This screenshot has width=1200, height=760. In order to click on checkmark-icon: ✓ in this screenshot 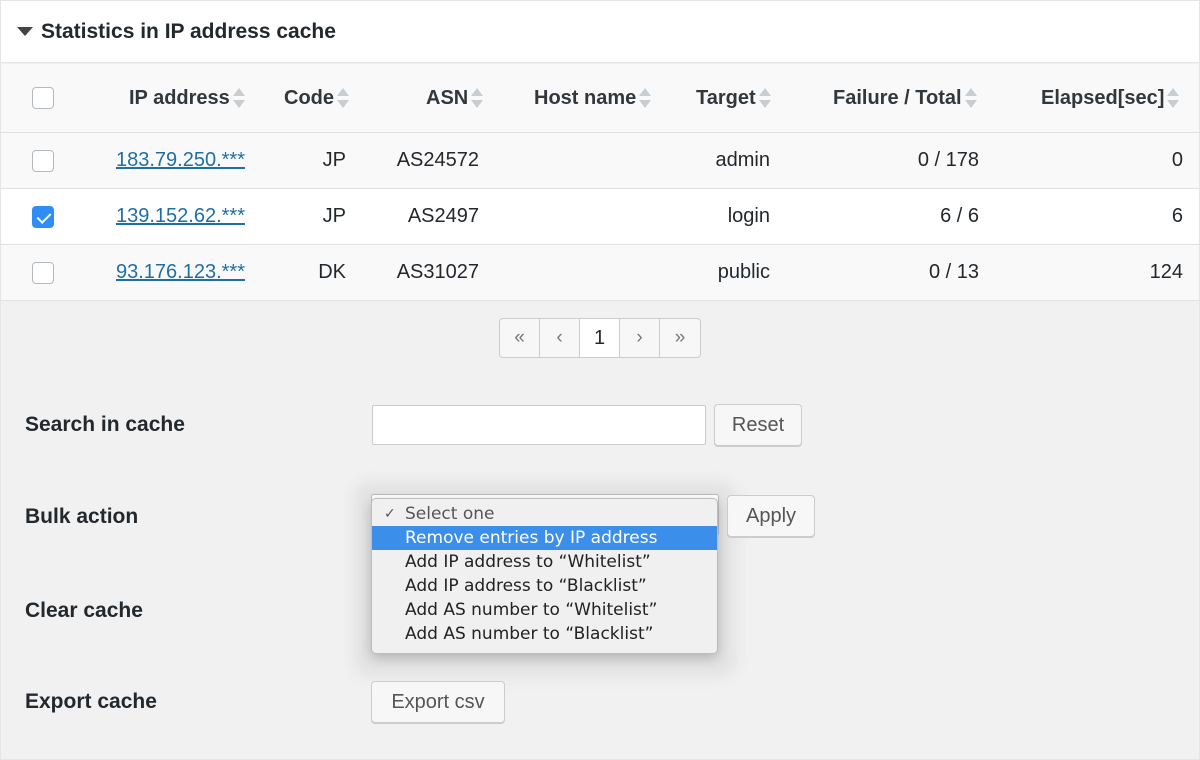, I will do `click(390, 514)`.